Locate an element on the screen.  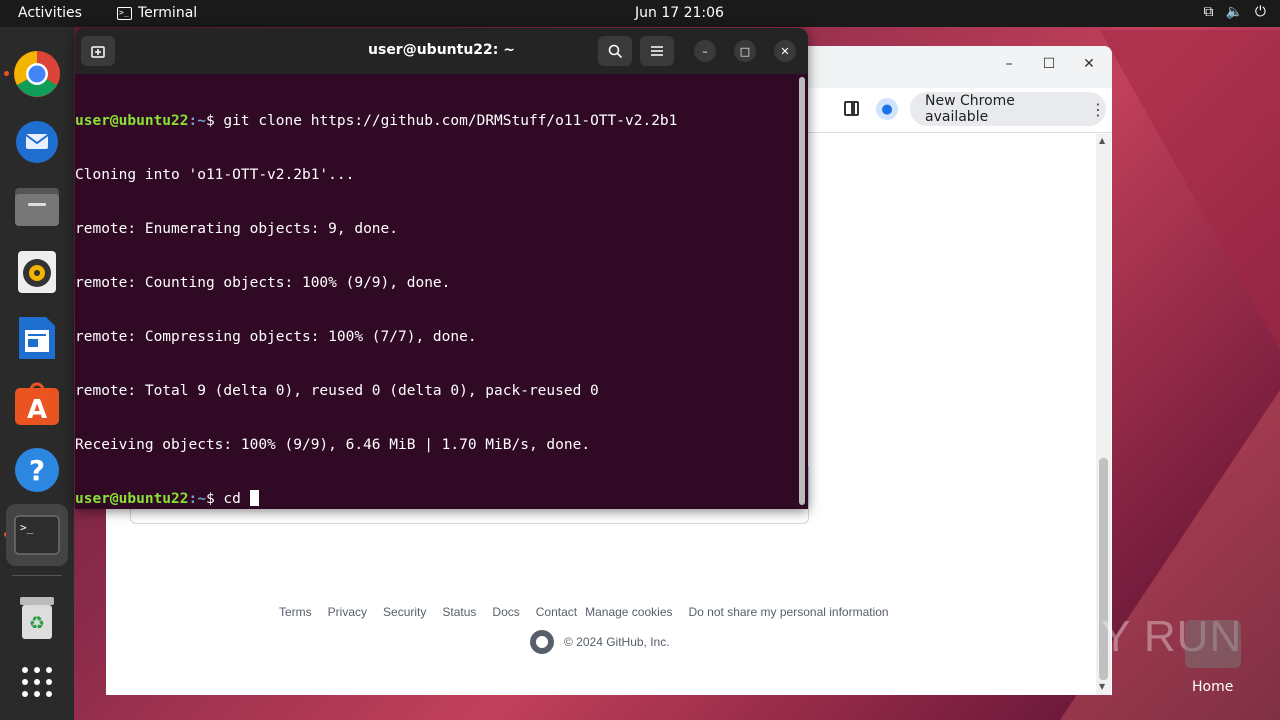
home-folder-label: Home is located at coordinates (1212, 687).